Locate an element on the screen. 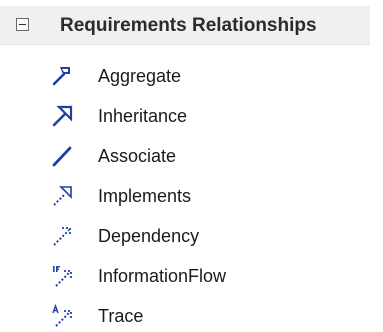  associate-icon is located at coordinates (62, 156).